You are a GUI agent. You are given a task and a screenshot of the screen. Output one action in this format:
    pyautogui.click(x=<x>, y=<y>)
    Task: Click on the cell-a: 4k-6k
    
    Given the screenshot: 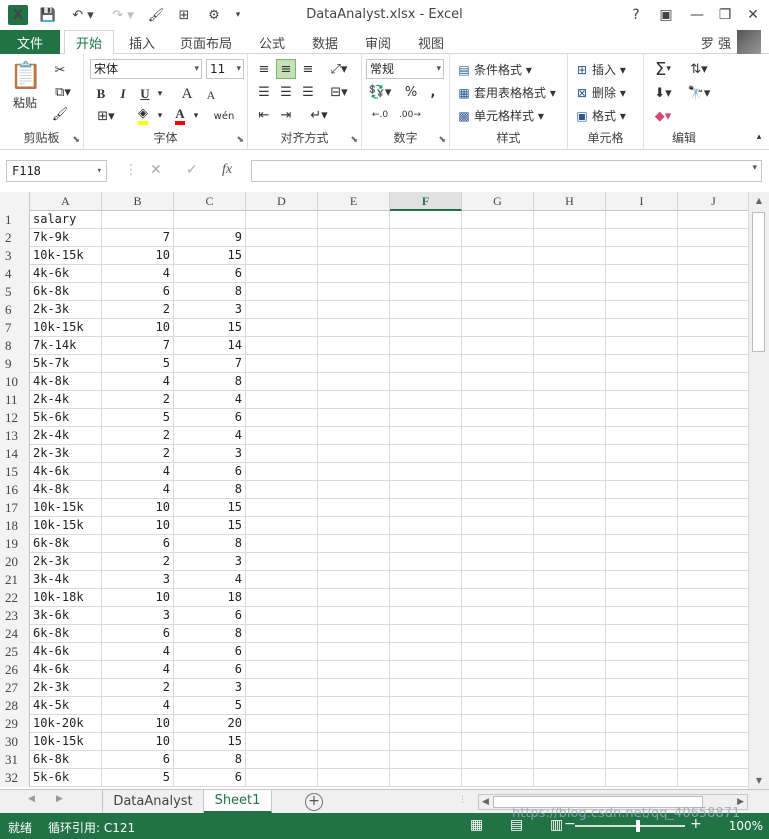 What is the action you would take?
    pyautogui.click(x=66, y=652)
    